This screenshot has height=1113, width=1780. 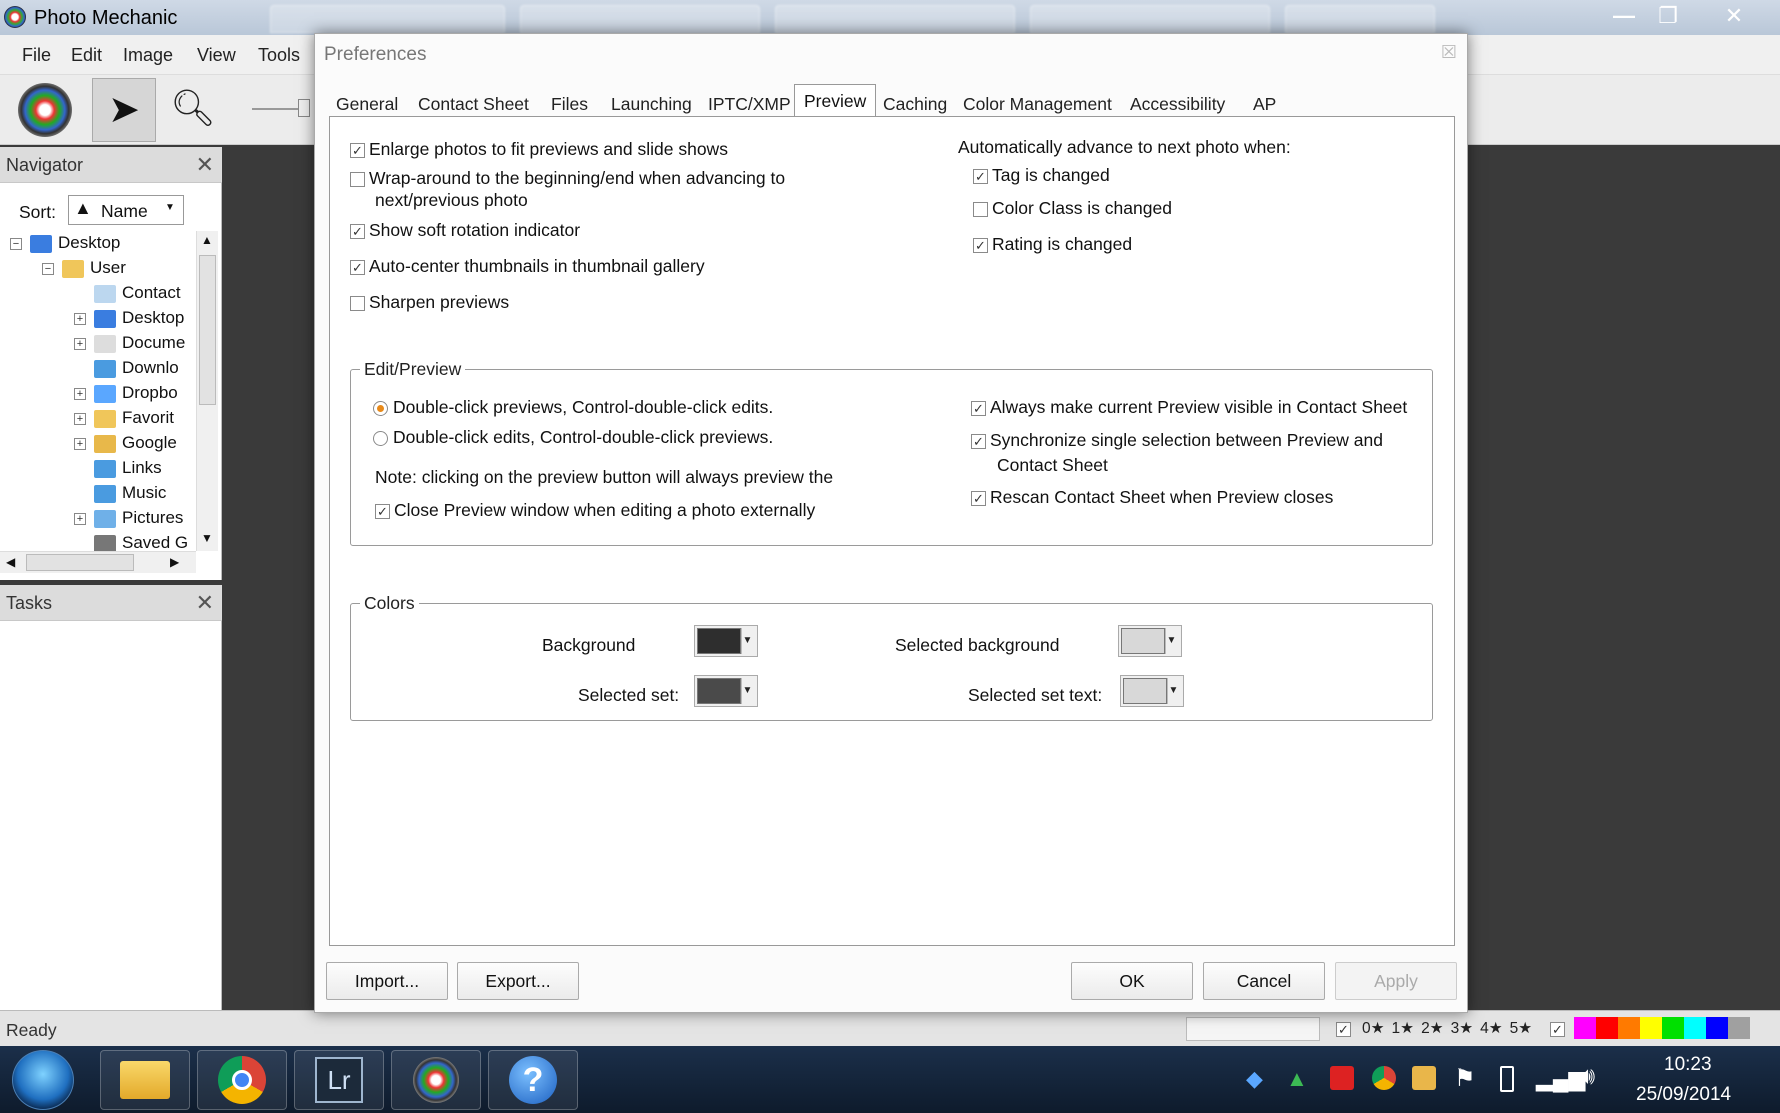 I want to click on scroll-right-icon: ▶, so click(x=174, y=562).